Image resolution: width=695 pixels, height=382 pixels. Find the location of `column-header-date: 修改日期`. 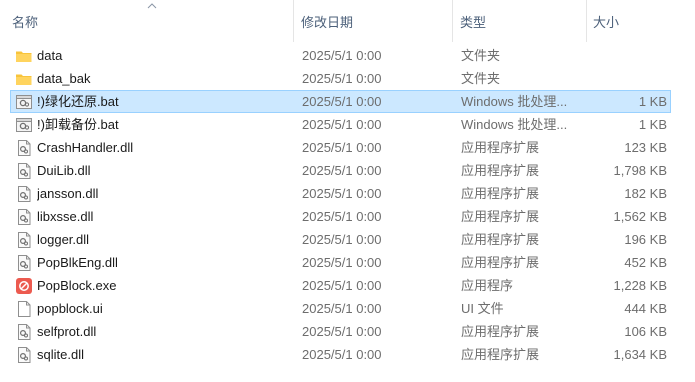

column-header-date: 修改日期 is located at coordinates (376, 21).